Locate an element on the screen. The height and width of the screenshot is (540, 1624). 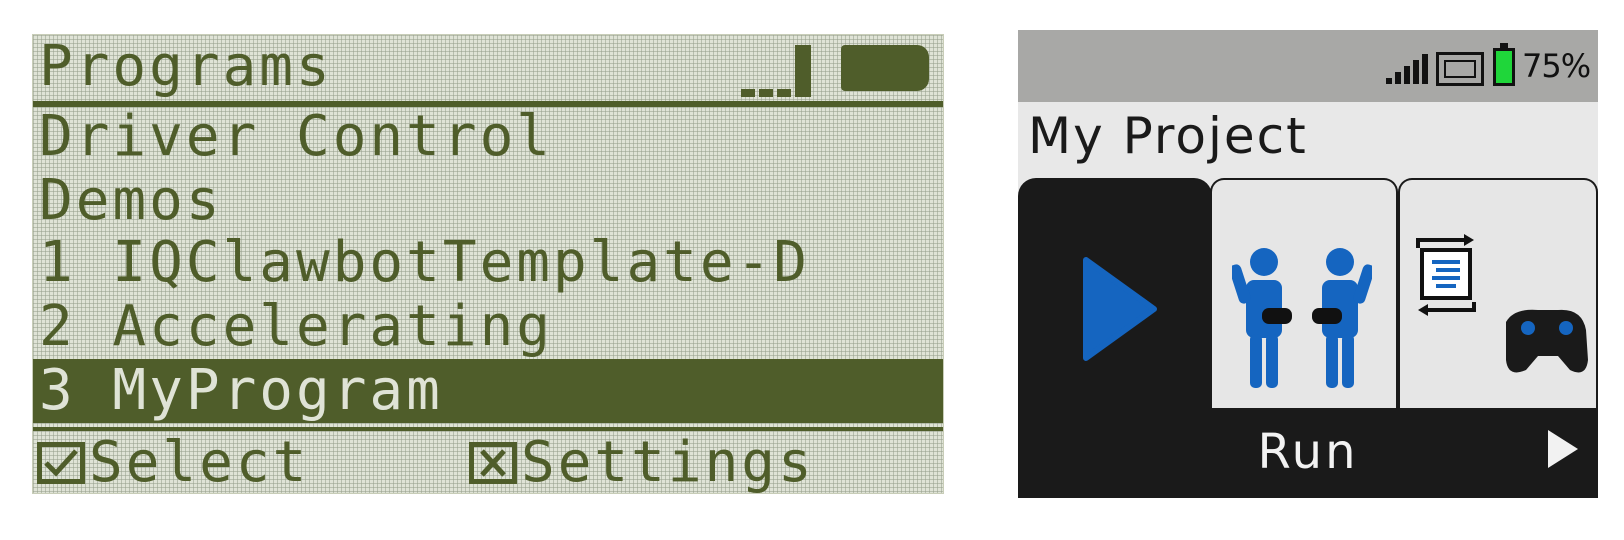
tab-drive is located at coordinates (1304, 293).